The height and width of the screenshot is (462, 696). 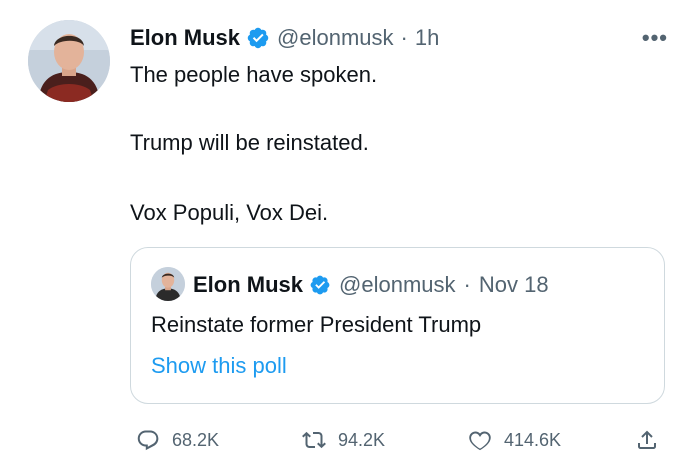 I want to click on like-count: 414.6K, so click(x=533, y=439).